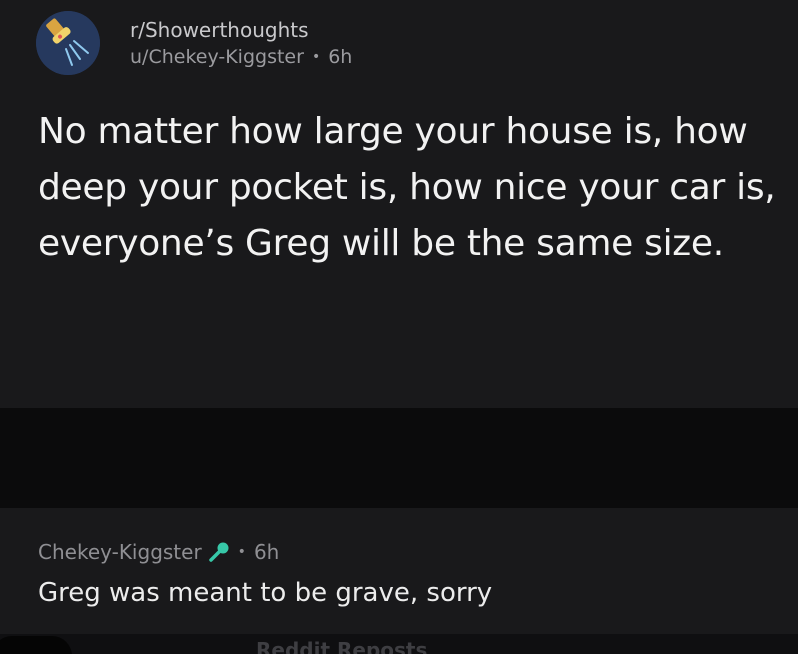 The width and height of the screenshot is (798, 654). Describe the element at coordinates (36, 645) in the screenshot. I see `footer-avatar` at that location.